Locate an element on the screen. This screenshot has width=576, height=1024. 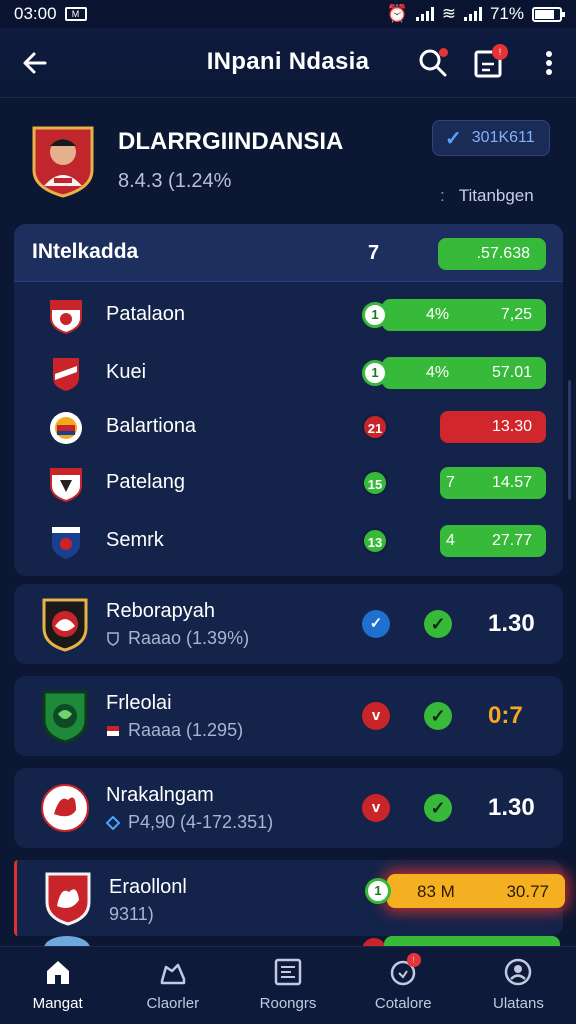
avatar is located at coordinates (63, 161).